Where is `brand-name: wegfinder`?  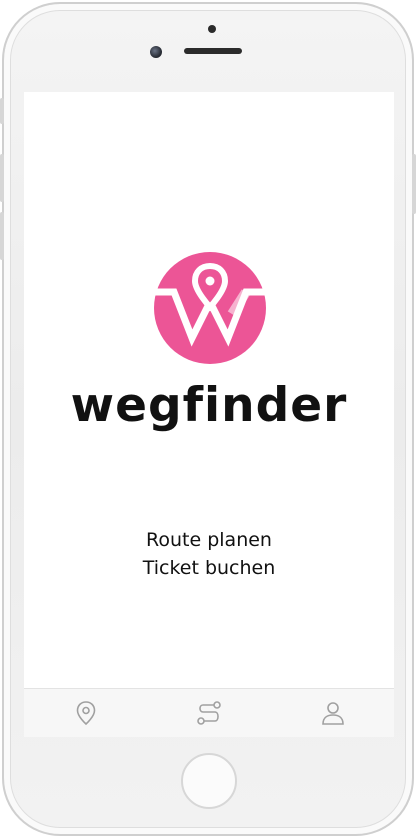 brand-name: wegfinder is located at coordinates (209, 405).